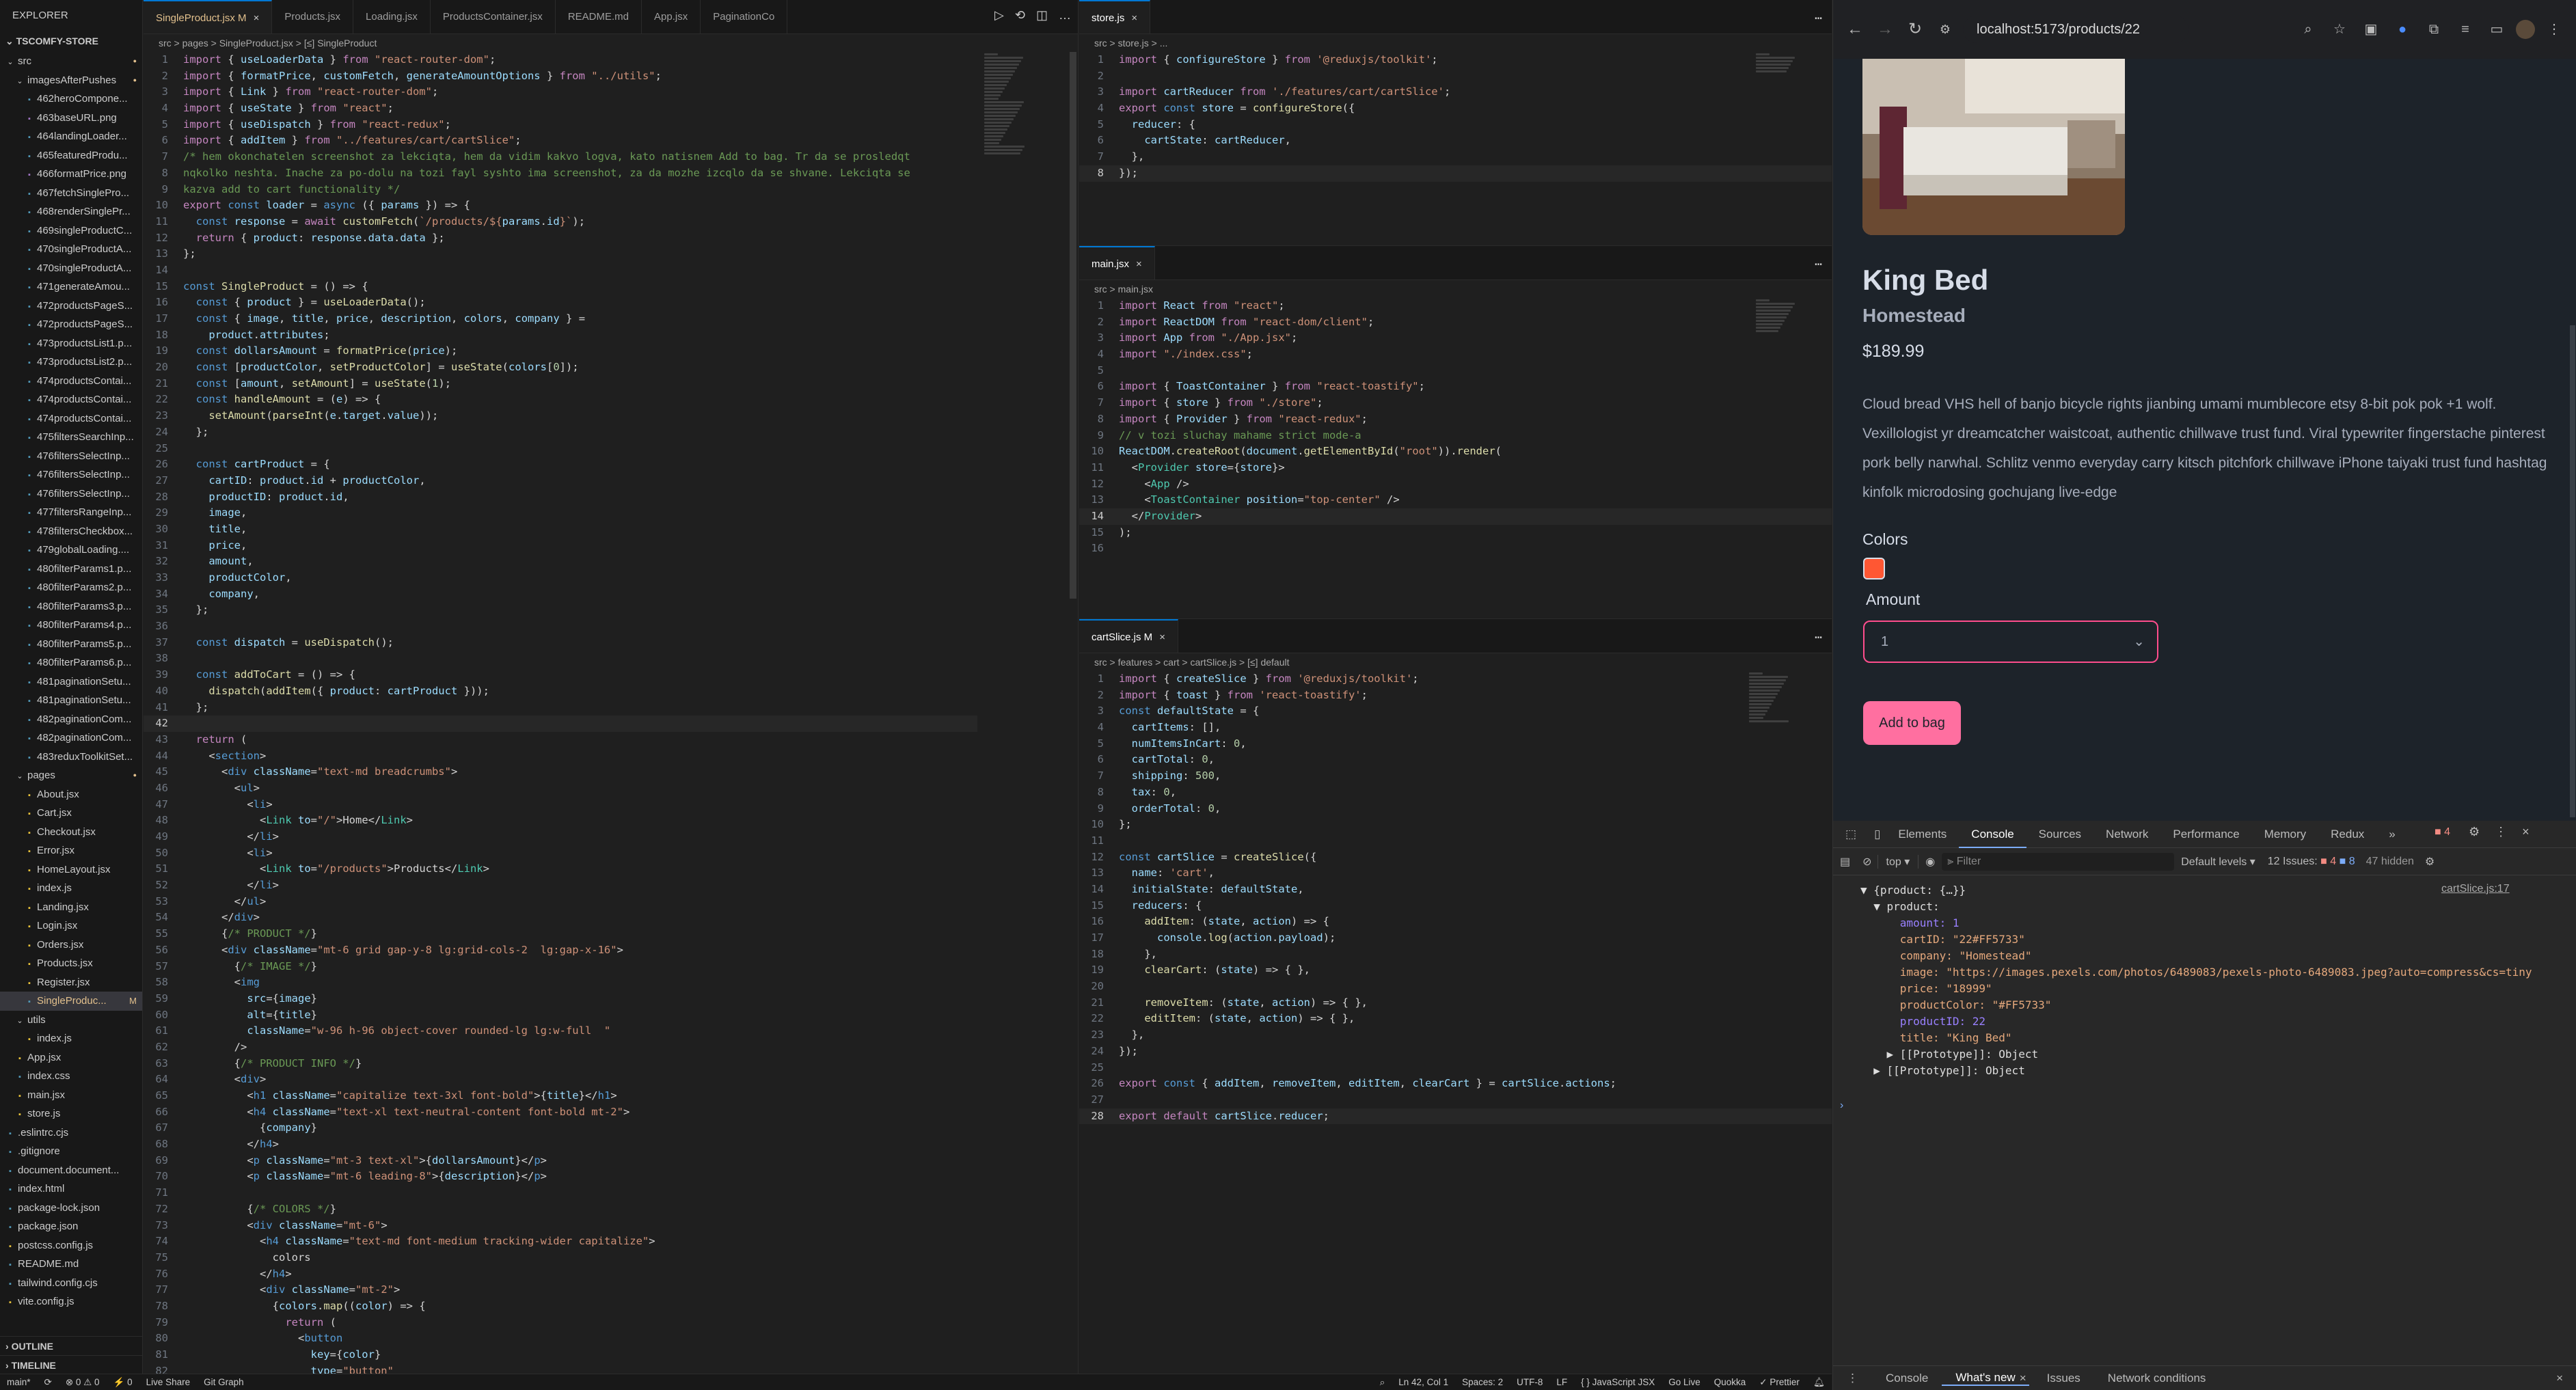  What do you see at coordinates (2218, 862) in the screenshot?
I see `log-levels-select: Default levels ▾` at bounding box center [2218, 862].